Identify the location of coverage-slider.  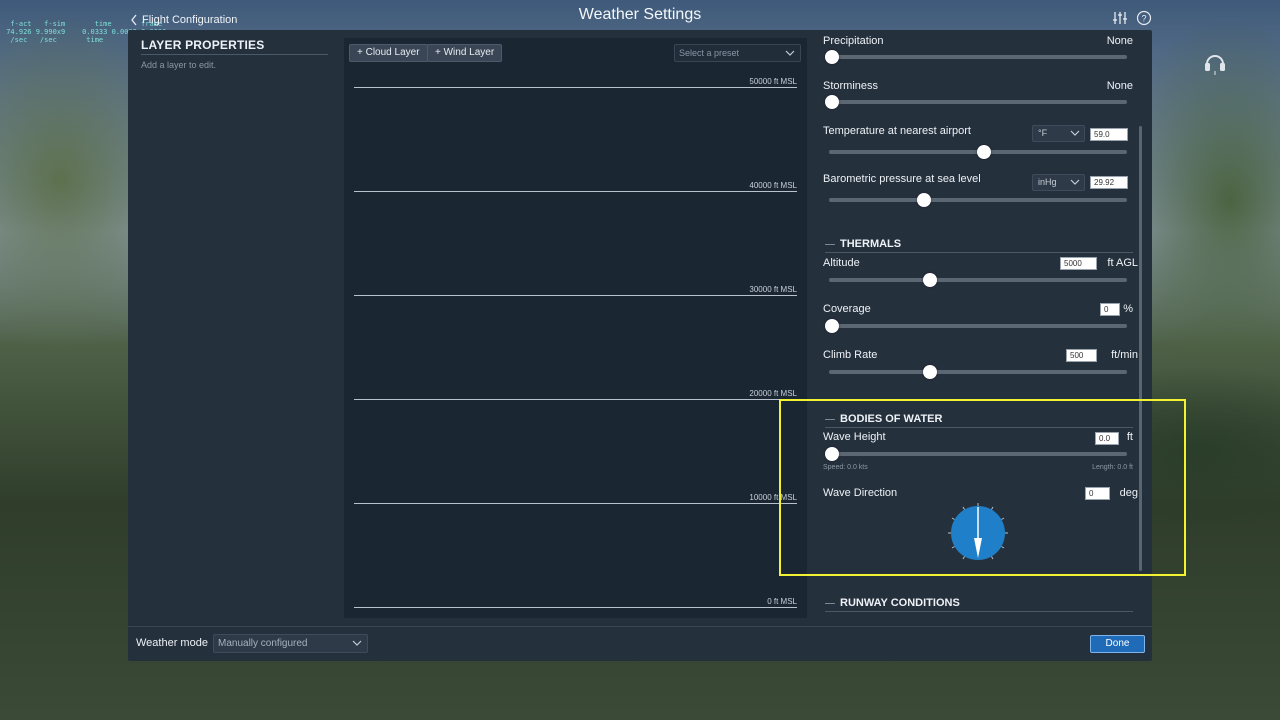
(978, 326).